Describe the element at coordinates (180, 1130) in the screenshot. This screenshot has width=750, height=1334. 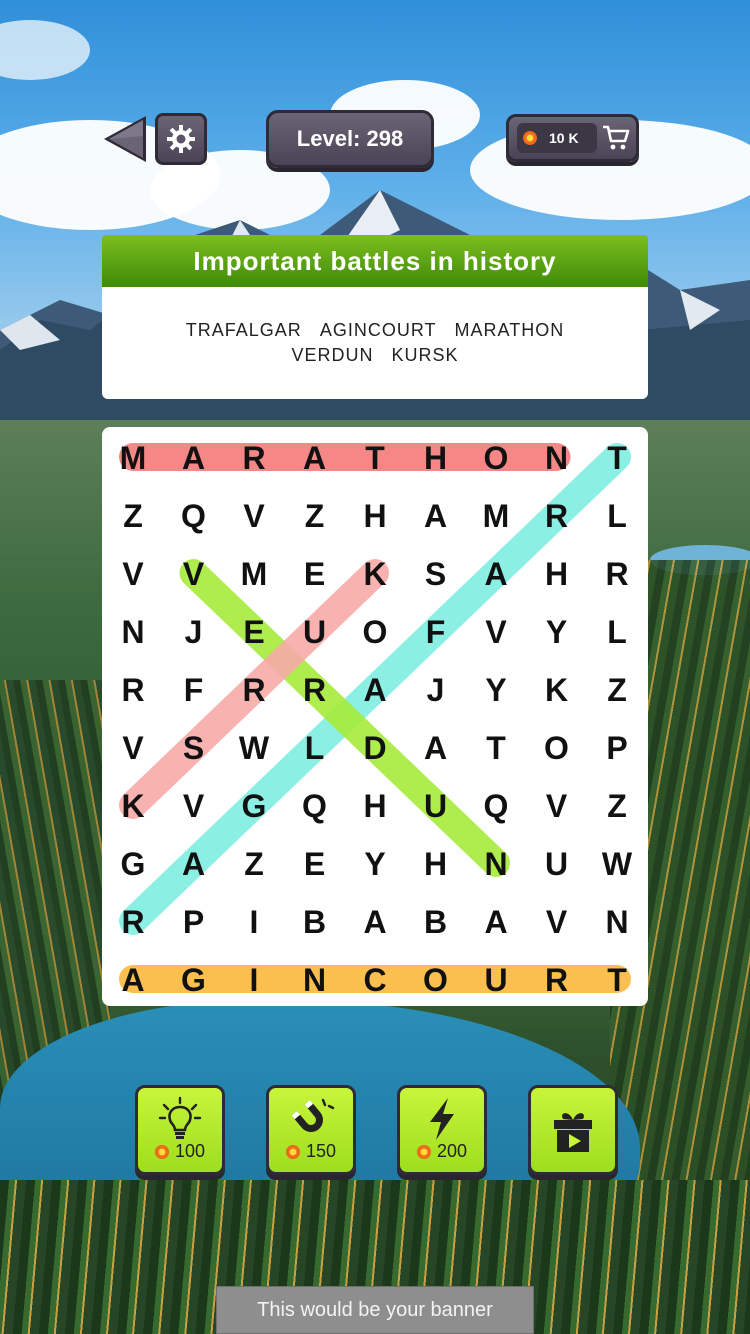
I see `hint-button: 100` at that location.